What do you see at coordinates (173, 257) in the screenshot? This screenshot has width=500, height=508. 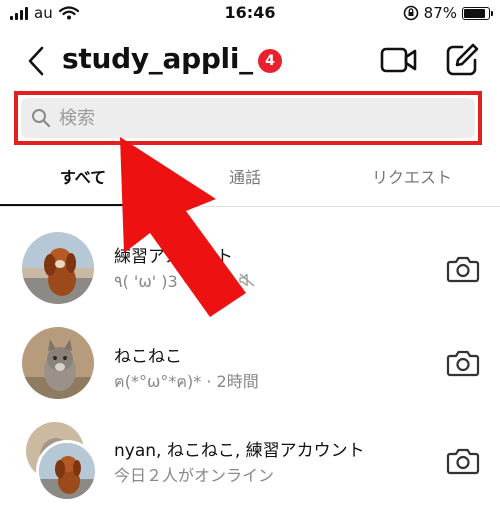 I see `conversation-name: 練習アカウント` at bounding box center [173, 257].